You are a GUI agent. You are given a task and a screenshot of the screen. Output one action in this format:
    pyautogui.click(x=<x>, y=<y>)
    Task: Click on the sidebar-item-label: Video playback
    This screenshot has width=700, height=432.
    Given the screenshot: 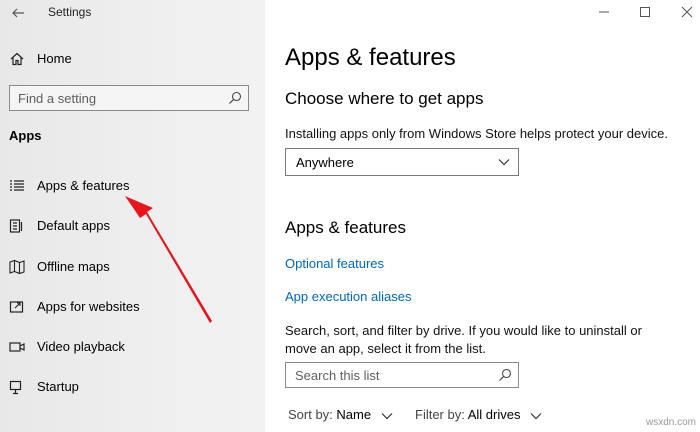 What is the action you would take?
    pyautogui.click(x=81, y=346)
    